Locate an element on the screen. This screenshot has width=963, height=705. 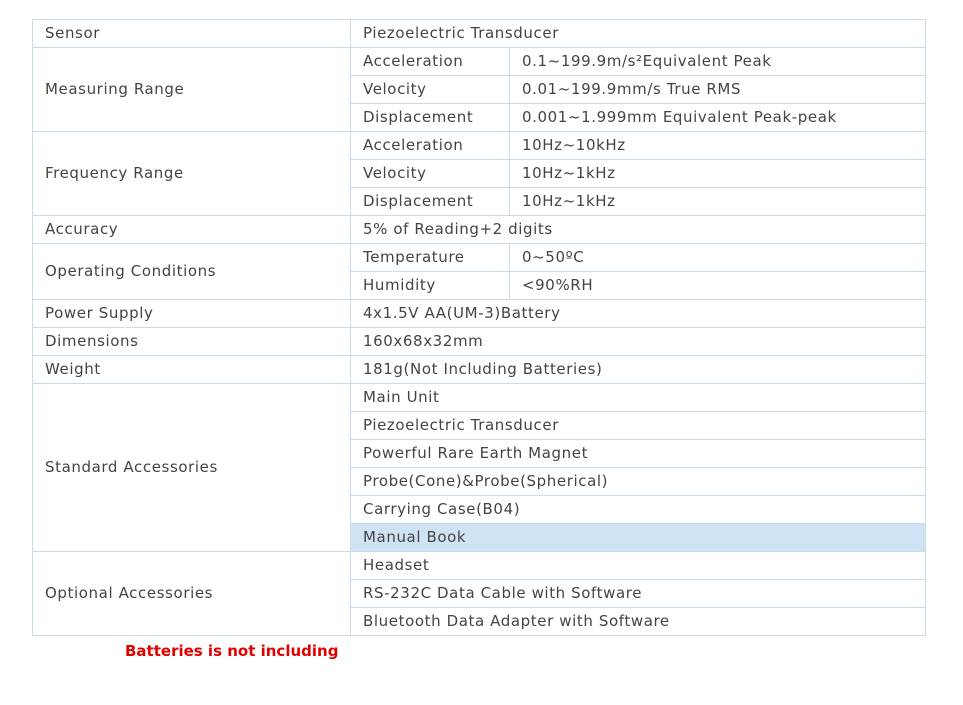
table-row: Sensor Piezoelectric Transducer is located at coordinates (479, 33).